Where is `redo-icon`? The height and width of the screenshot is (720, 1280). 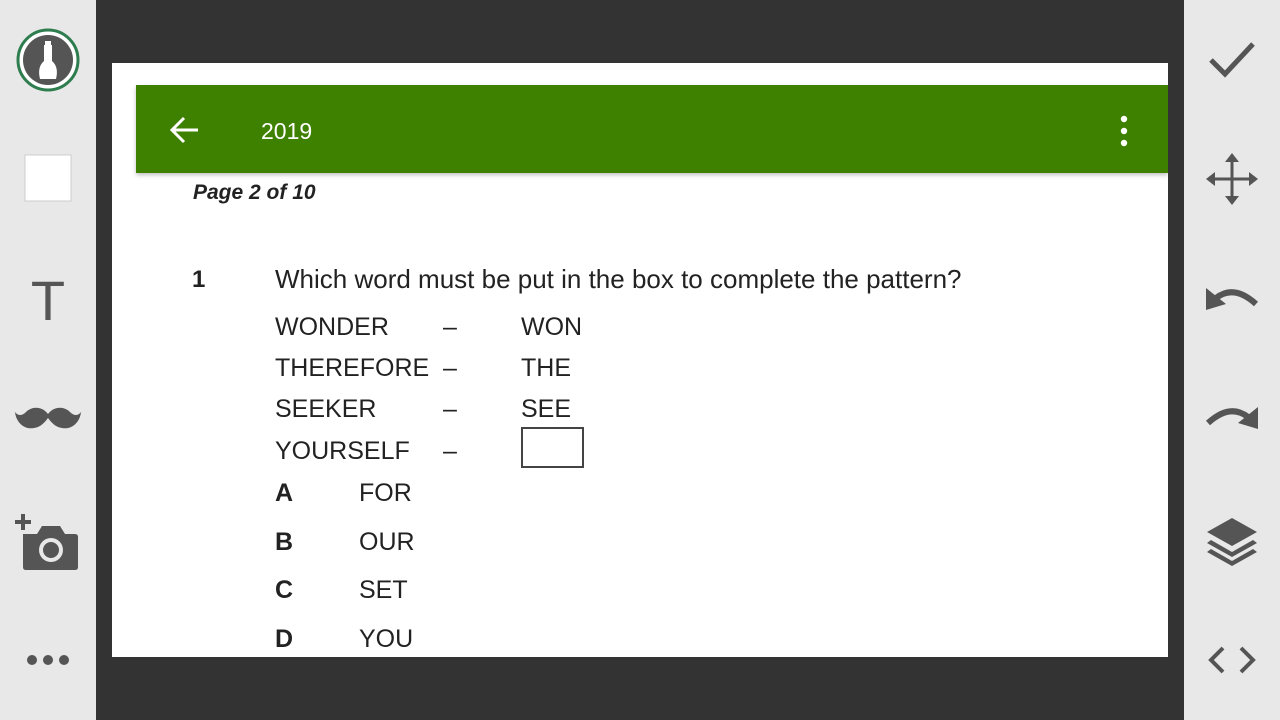 redo-icon is located at coordinates (1231, 418).